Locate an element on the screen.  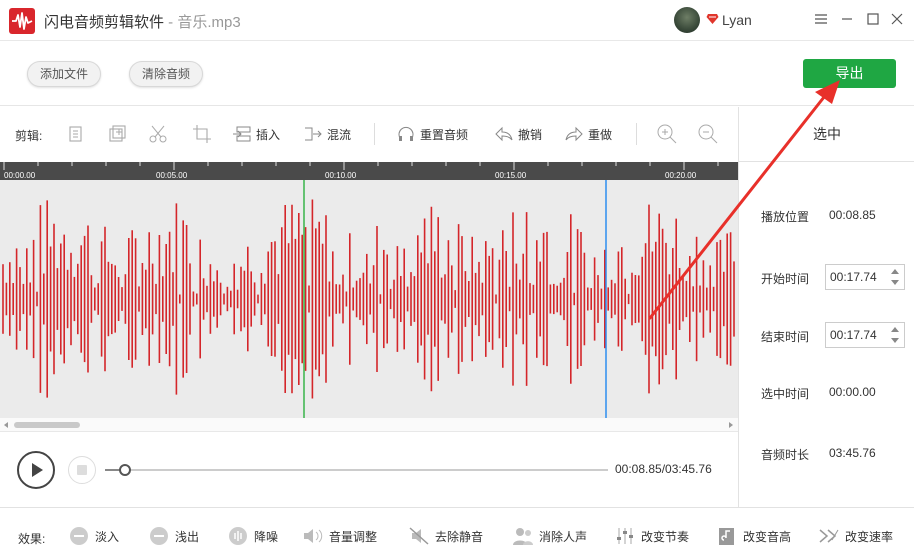
start-time-stepper: 00:17.74 is located at coordinates (865, 277).